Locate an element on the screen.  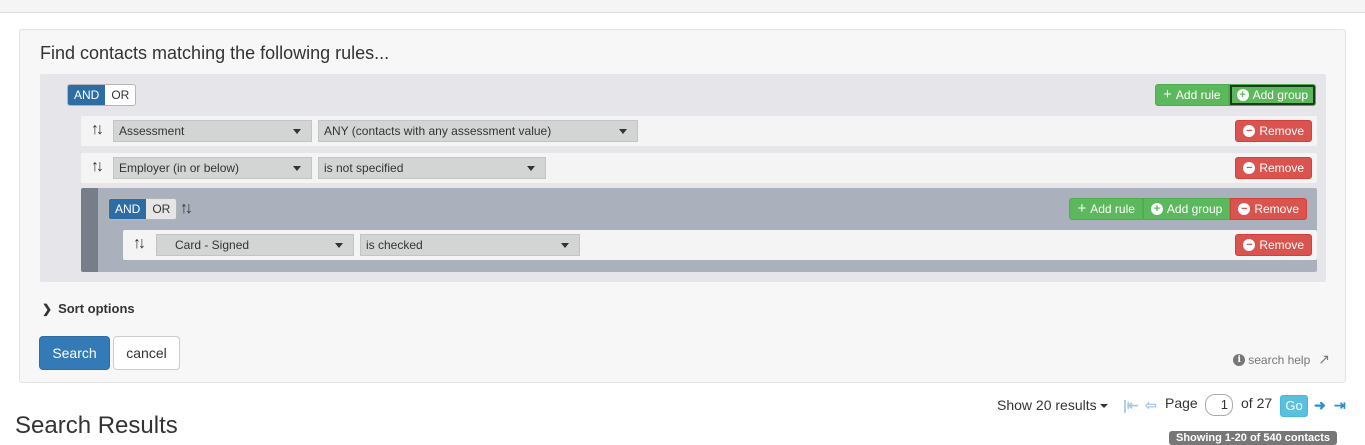
nested-condition-toggle: AND OR is located at coordinates (143, 209).